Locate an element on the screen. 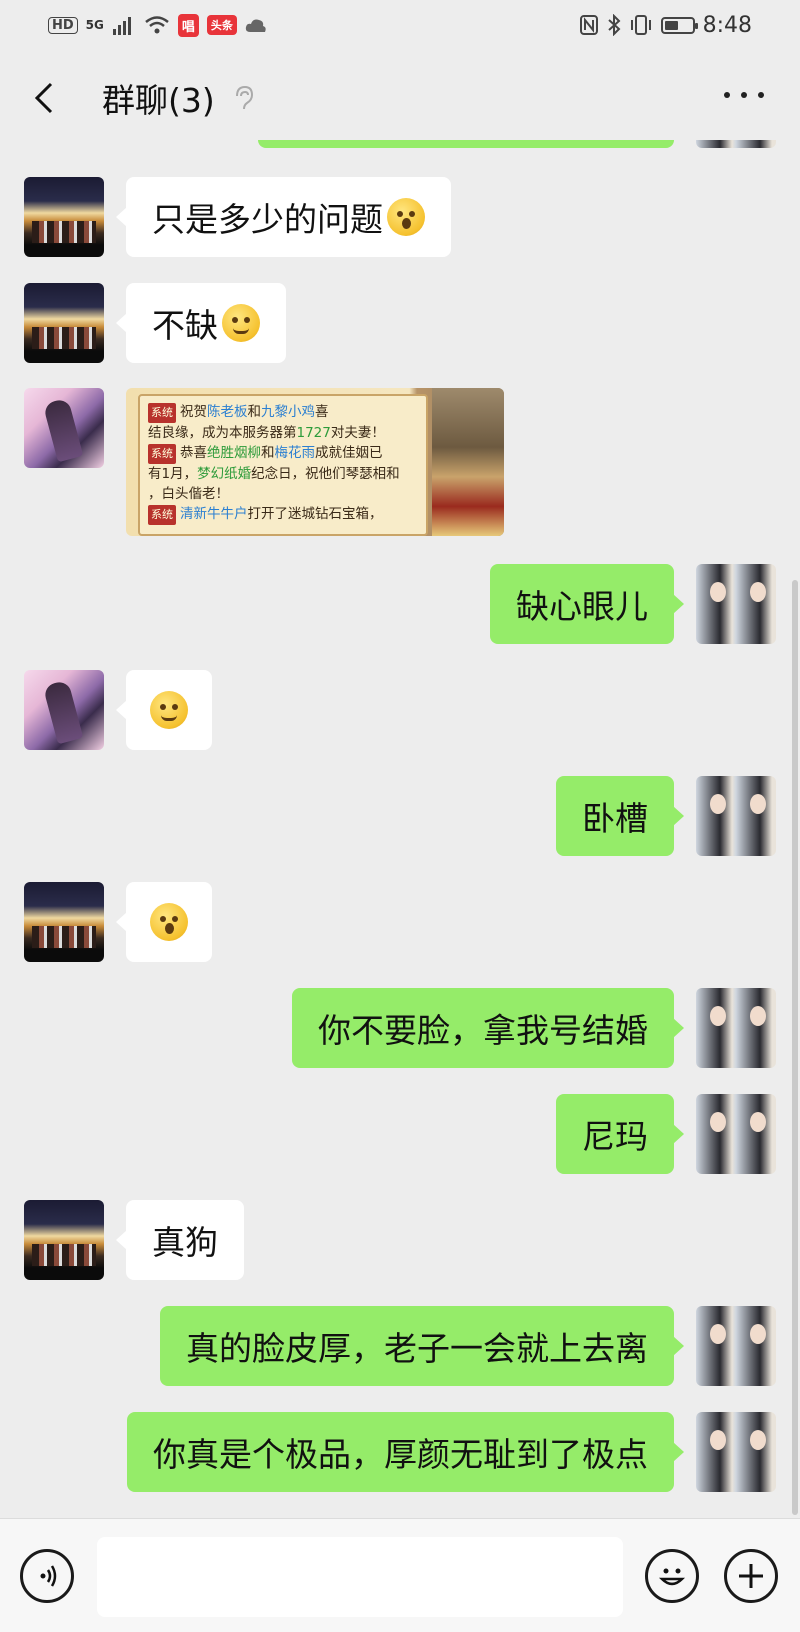 Image resolution: width=800 pixels, height=1632 pixels. game-scene-image is located at coordinates (468, 462).